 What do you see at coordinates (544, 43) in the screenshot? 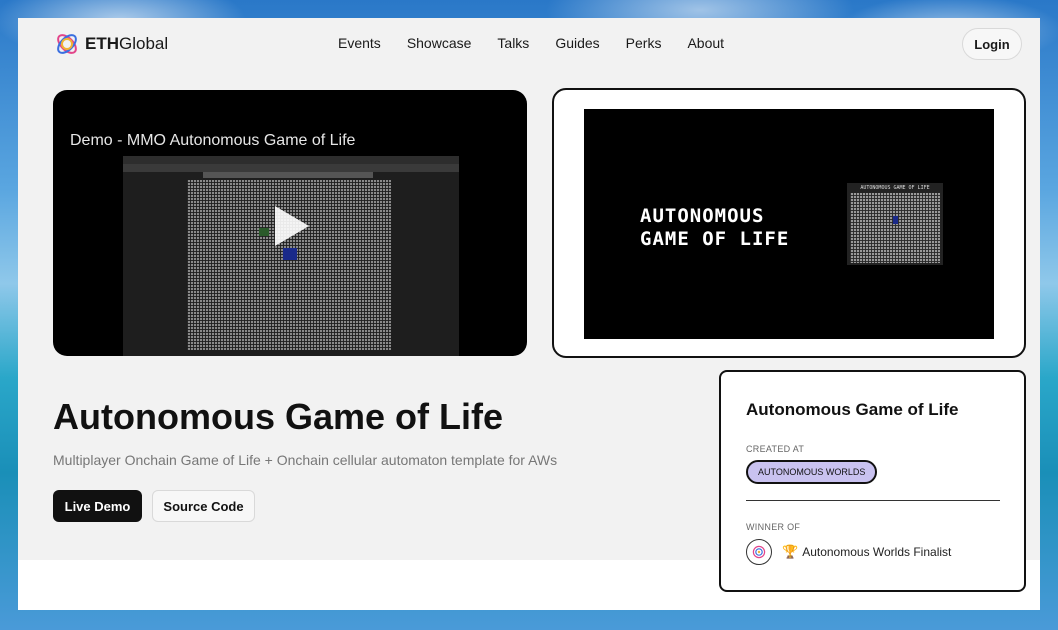
I see `nav-links: Events Showcase Talks Guides Perks About` at bounding box center [544, 43].